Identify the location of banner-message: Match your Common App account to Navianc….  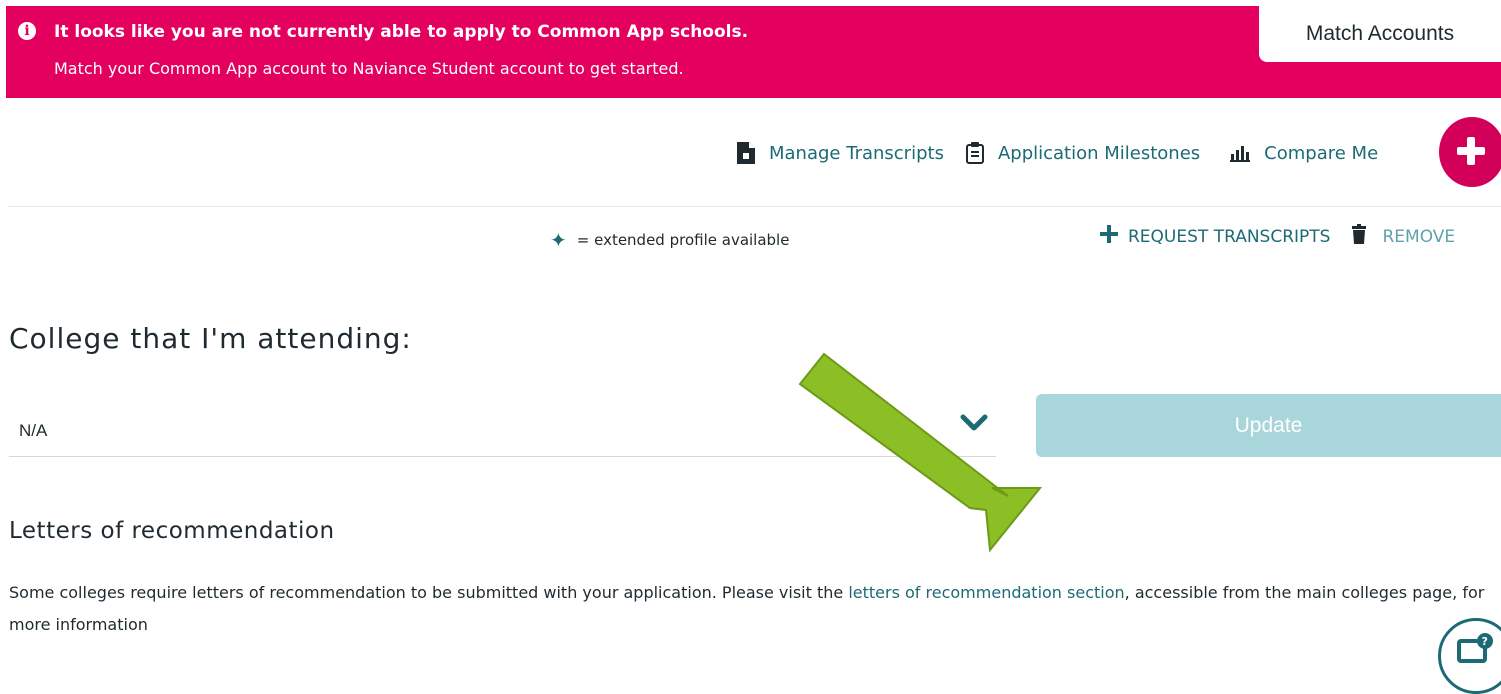
(369, 68).